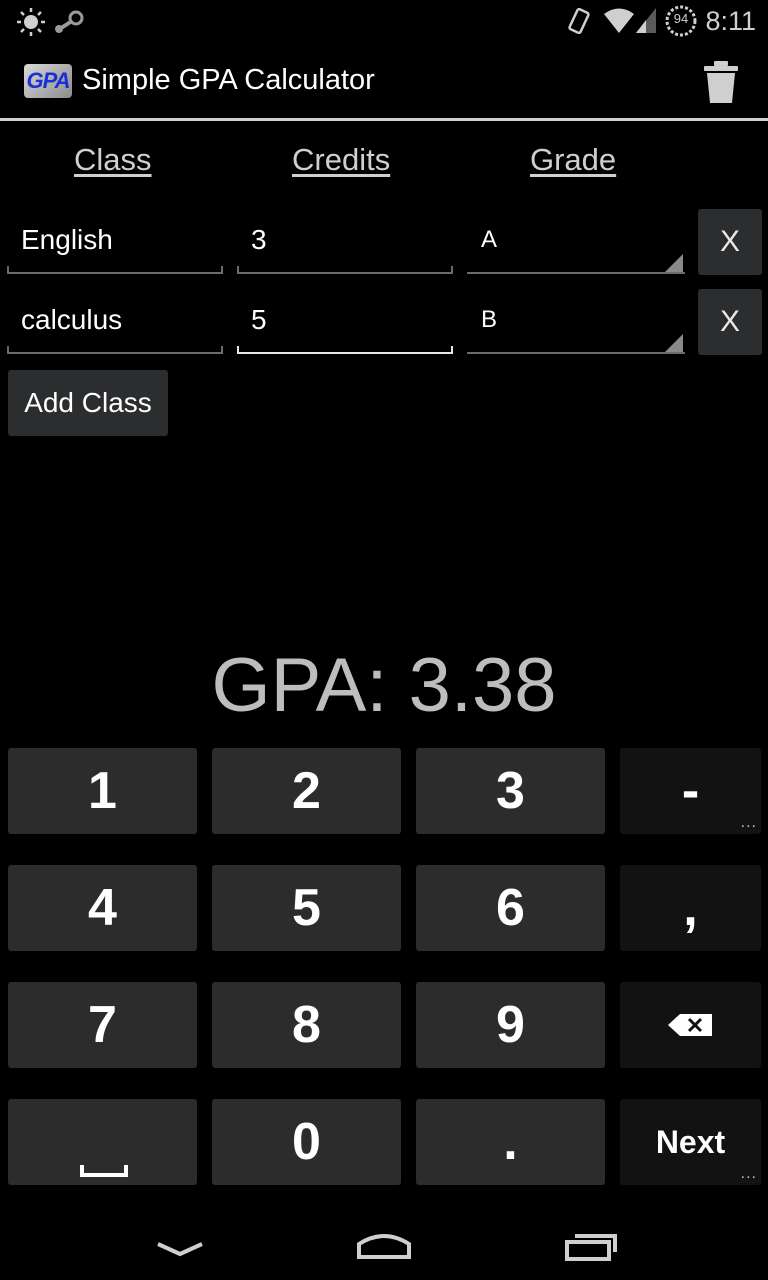  Describe the element at coordinates (573, 159) in the screenshot. I see `header-grade: Grade` at that location.